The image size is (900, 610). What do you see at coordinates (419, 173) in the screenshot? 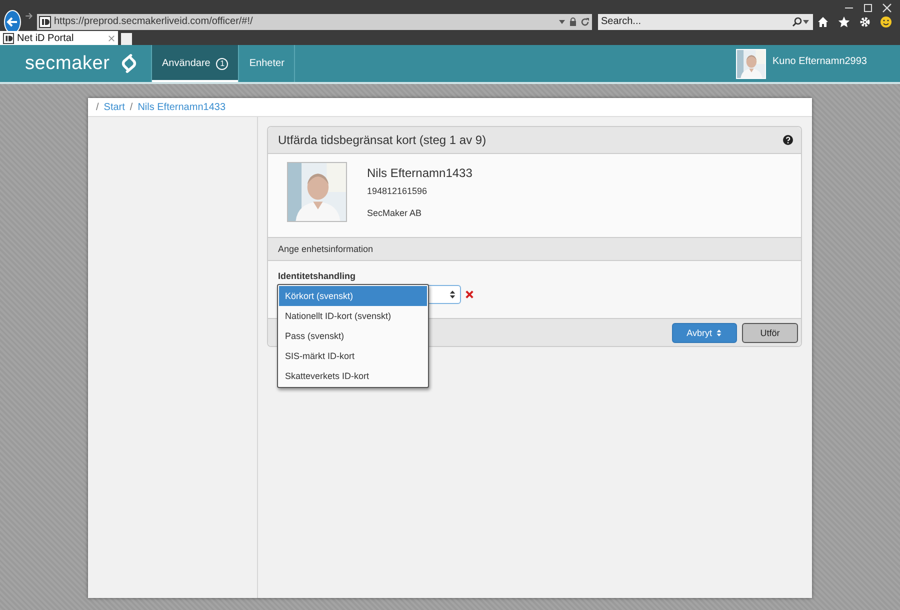
I see `person-name: Nils Efternamn1433` at bounding box center [419, 173].